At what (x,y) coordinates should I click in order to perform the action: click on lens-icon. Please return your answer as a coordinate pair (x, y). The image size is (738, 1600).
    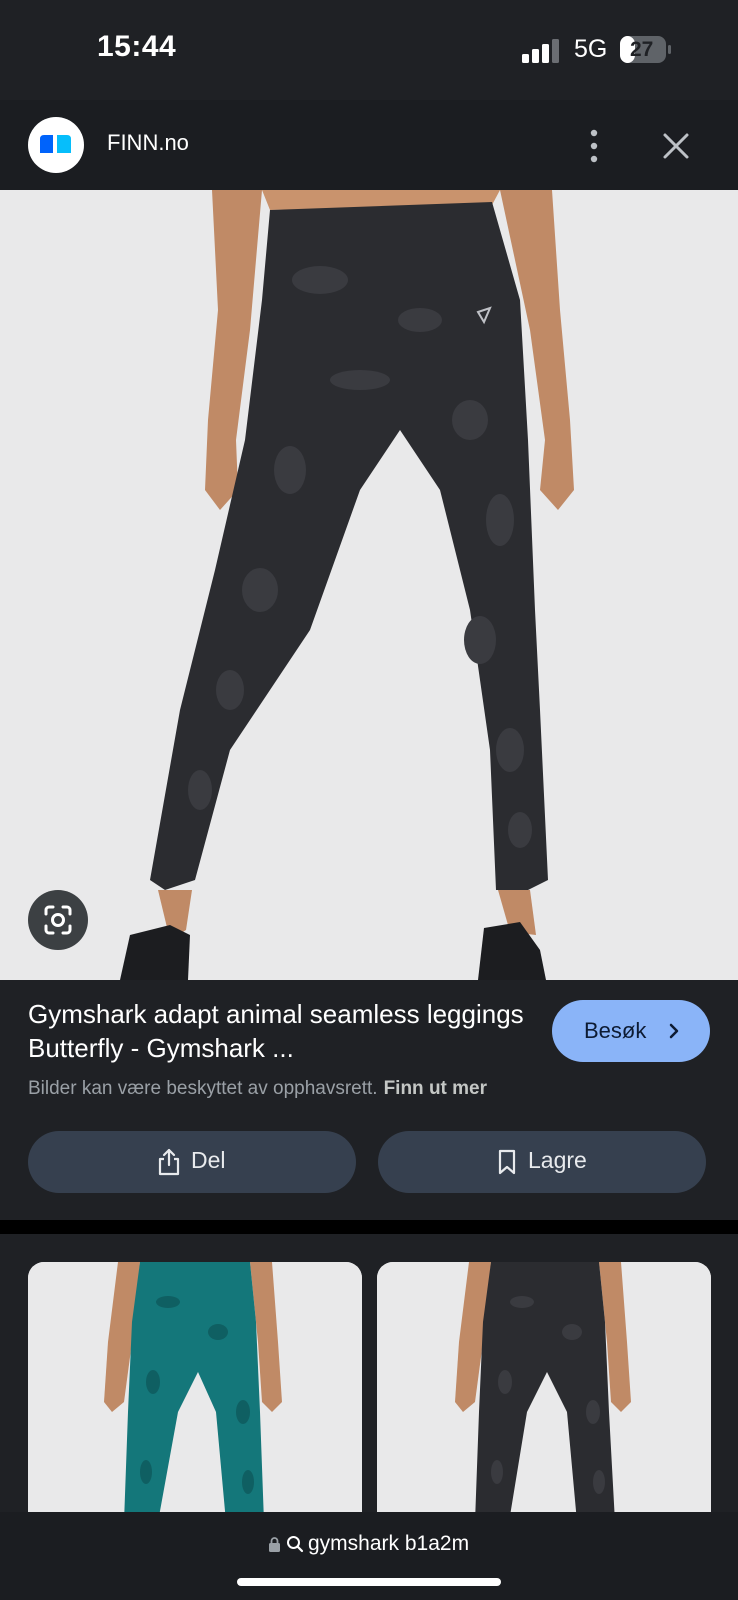
    Looking at the image, I should click on (58, 920).